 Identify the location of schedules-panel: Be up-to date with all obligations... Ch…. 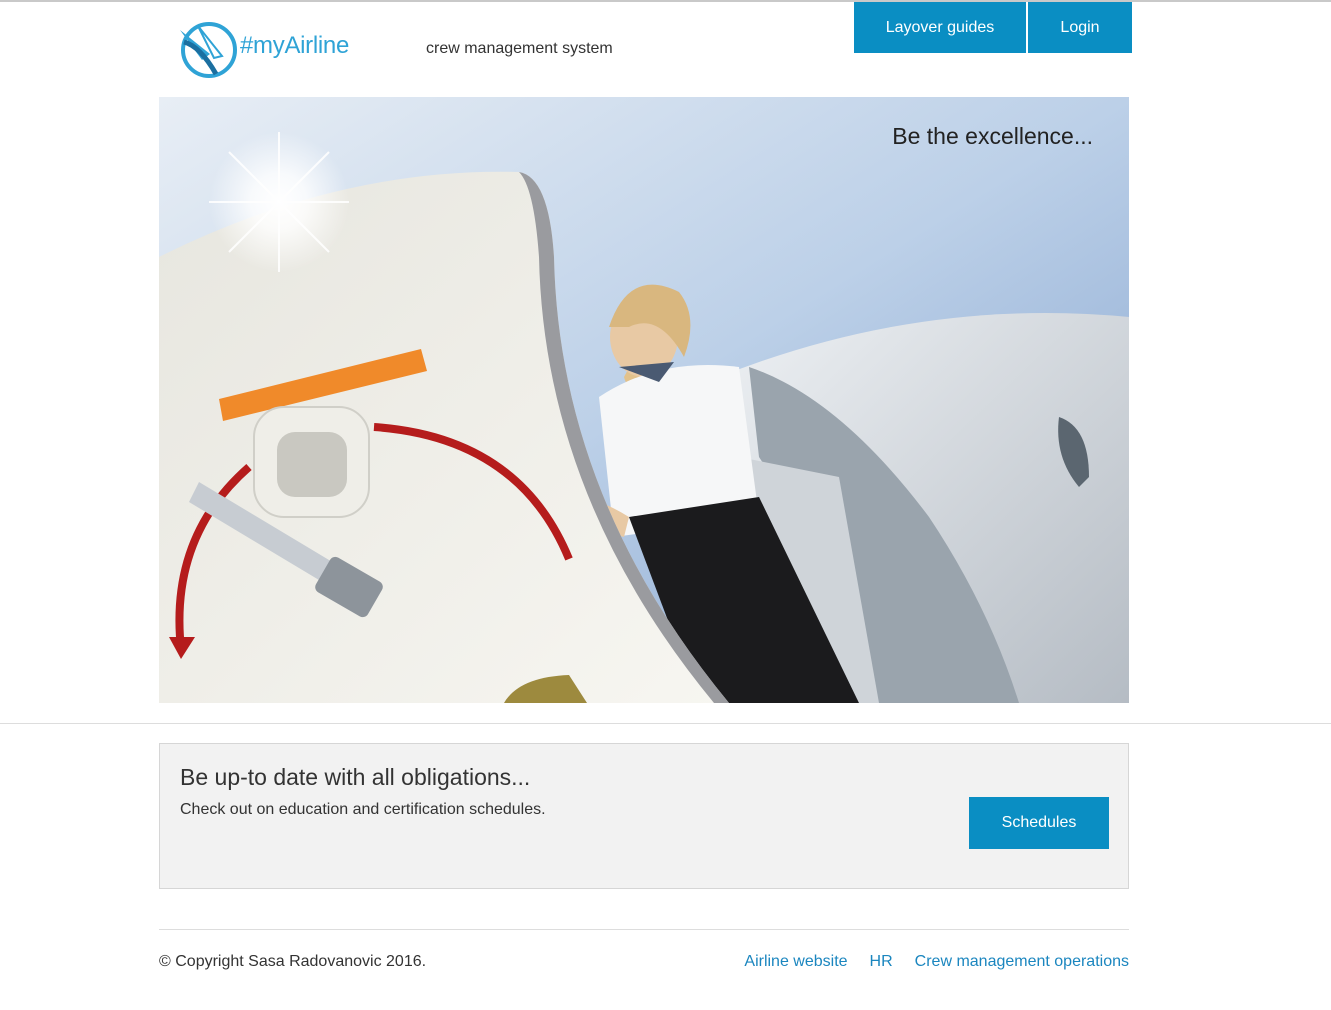
(644, 816).